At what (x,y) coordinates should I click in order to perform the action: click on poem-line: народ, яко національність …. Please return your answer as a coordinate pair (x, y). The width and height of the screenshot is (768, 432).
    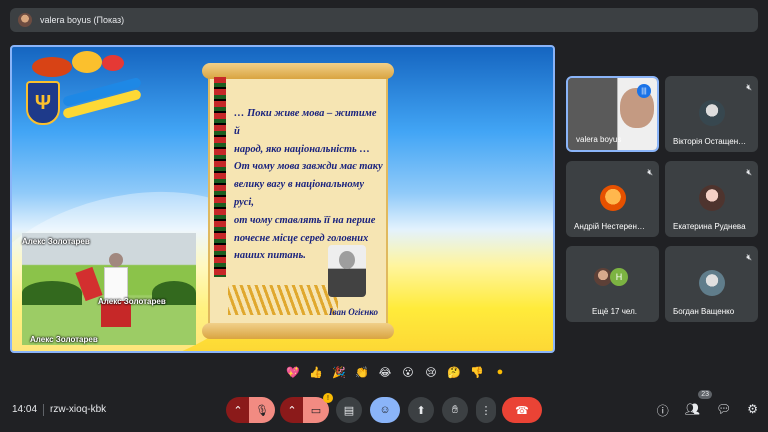
    Looking at the image, I should click on (302, 149).